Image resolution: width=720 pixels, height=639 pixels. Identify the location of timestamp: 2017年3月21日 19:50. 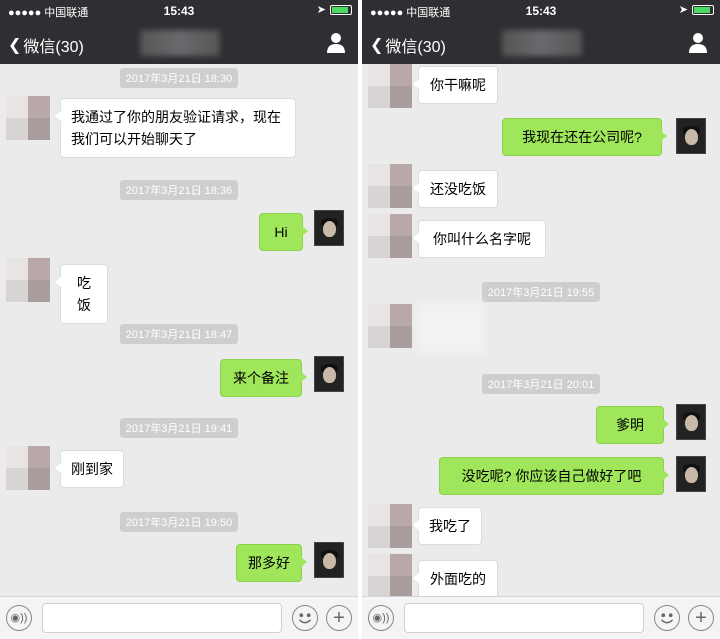
(179, 522).